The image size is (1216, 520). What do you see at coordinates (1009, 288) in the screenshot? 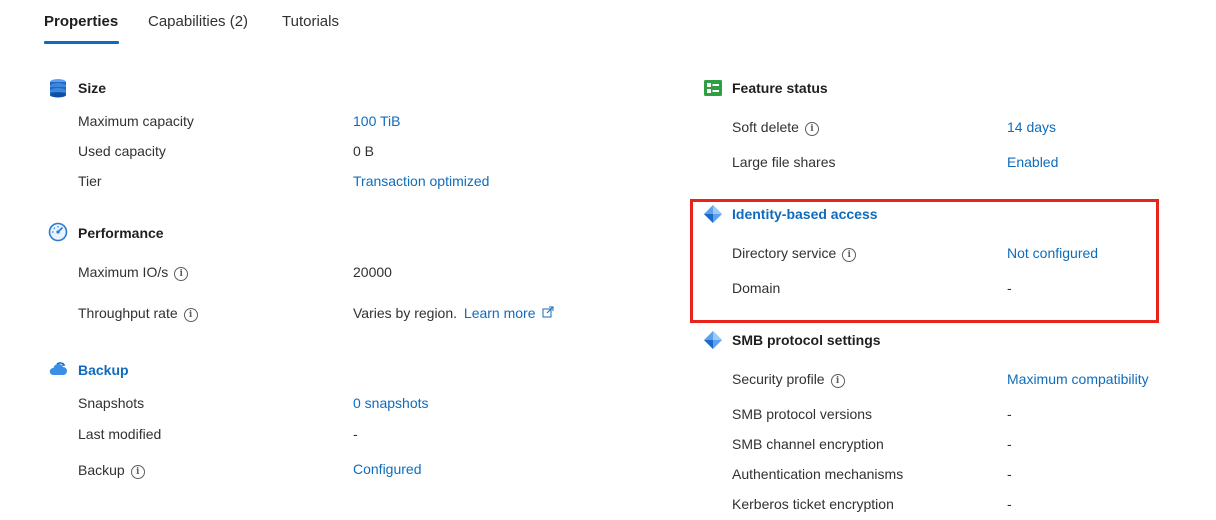
I see `domain-value: -` at bounding box center [1009, 288].